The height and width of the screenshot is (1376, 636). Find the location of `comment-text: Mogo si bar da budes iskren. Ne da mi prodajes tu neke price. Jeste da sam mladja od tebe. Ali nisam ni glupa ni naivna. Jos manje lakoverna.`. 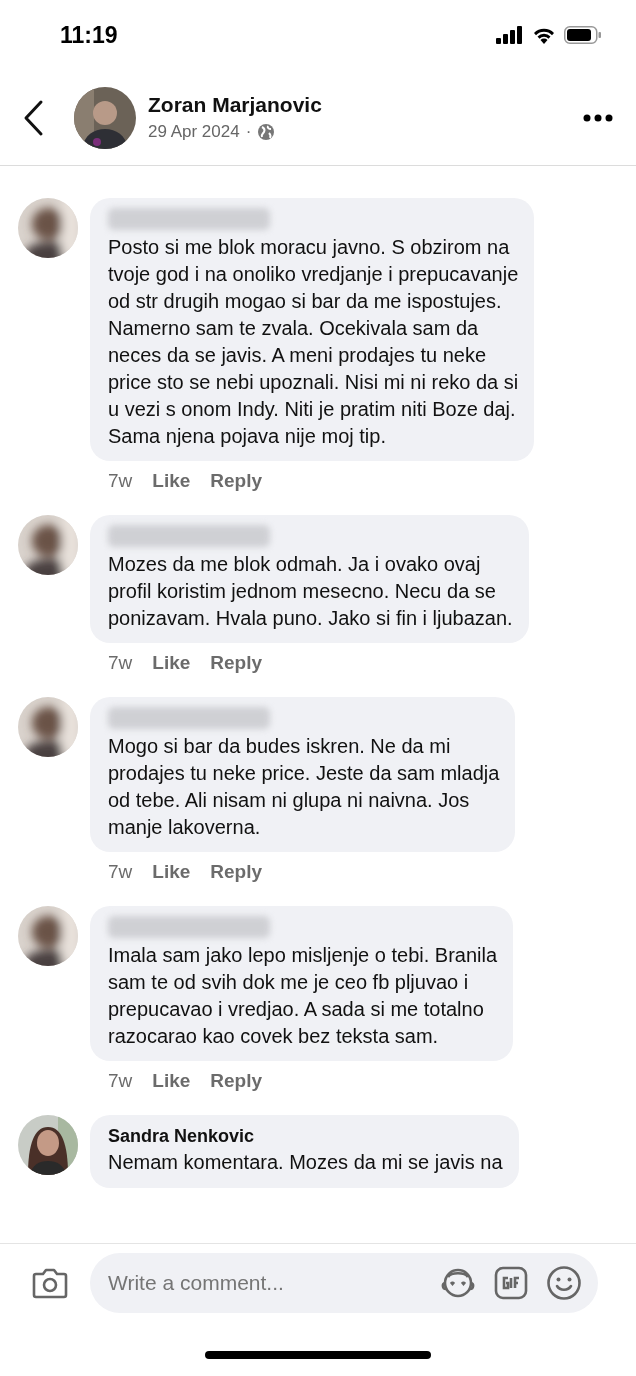

comment-text: Mogo si bar da budes iskren. Ne da mi prodajes tu neke price. Jeste da sam mladja od tebe. Ali nisam ni glupa ni naivna. Jos manje lakoverna. is located at coordinates (304, 787).